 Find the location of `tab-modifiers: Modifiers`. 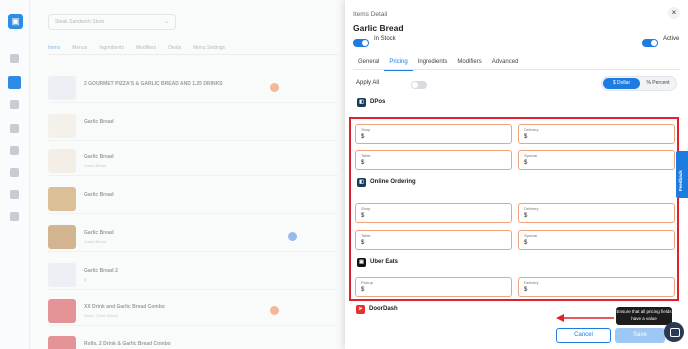

tab-modifiers: Modifiers is located at coordinates (146, 48).